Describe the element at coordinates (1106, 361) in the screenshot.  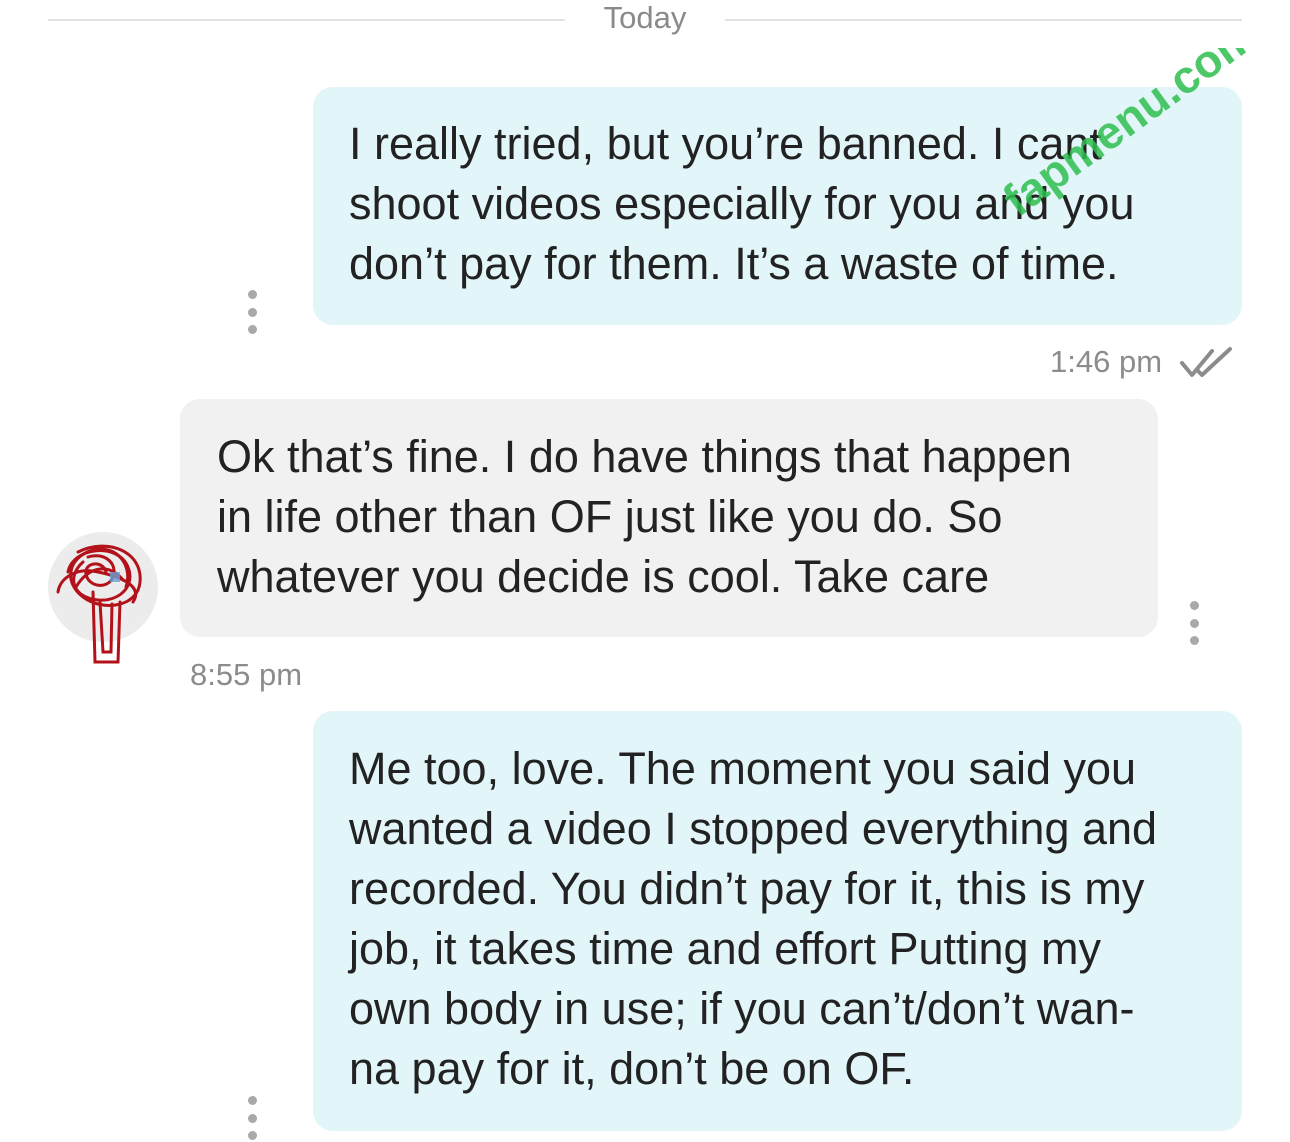
I see `message-timestamp: 1:46 pm` at that location.